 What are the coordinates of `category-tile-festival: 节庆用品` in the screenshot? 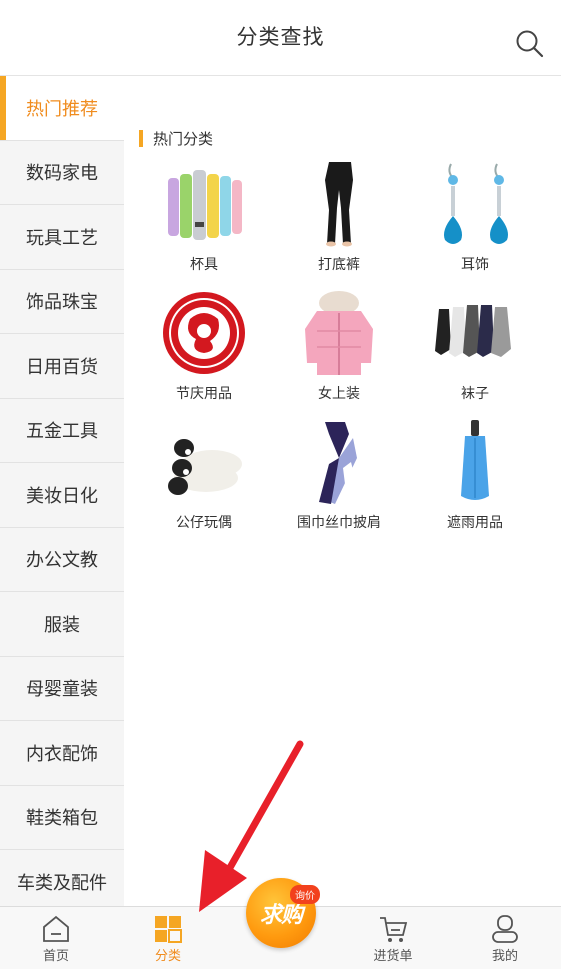 It's located at (204, 346).